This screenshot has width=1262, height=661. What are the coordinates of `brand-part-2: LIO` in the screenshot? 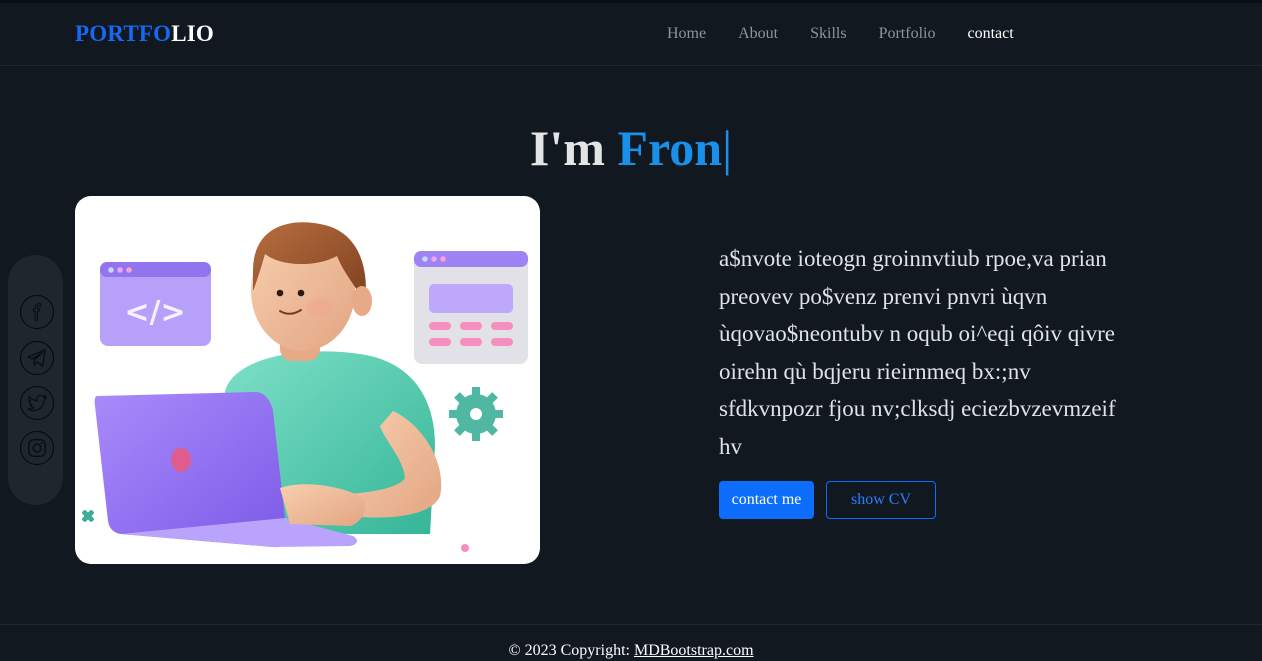 It's located at (193, 33).